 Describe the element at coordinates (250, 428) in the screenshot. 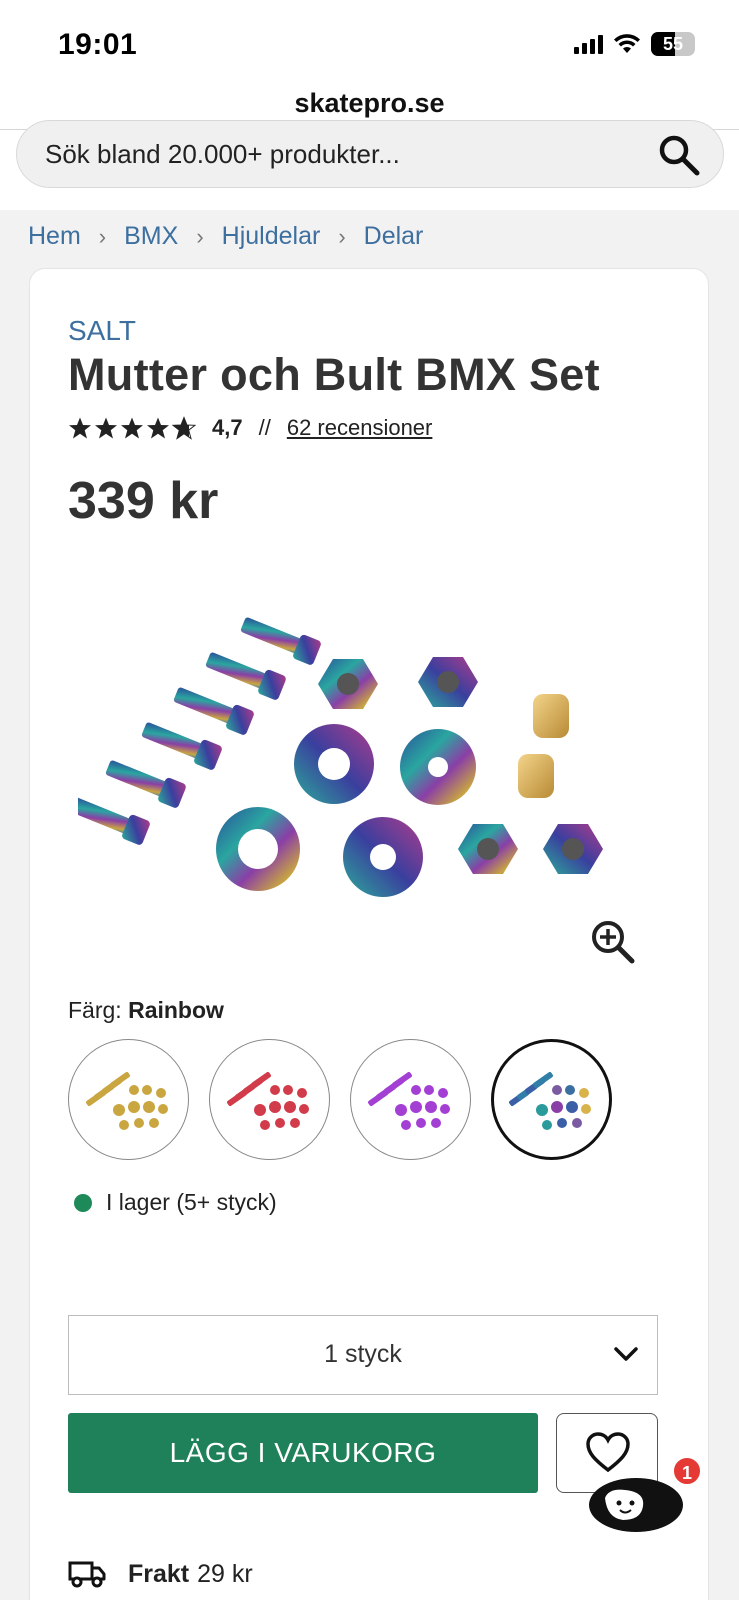

I see `product-rating: 4,7 // 62 recensioner` at that location.